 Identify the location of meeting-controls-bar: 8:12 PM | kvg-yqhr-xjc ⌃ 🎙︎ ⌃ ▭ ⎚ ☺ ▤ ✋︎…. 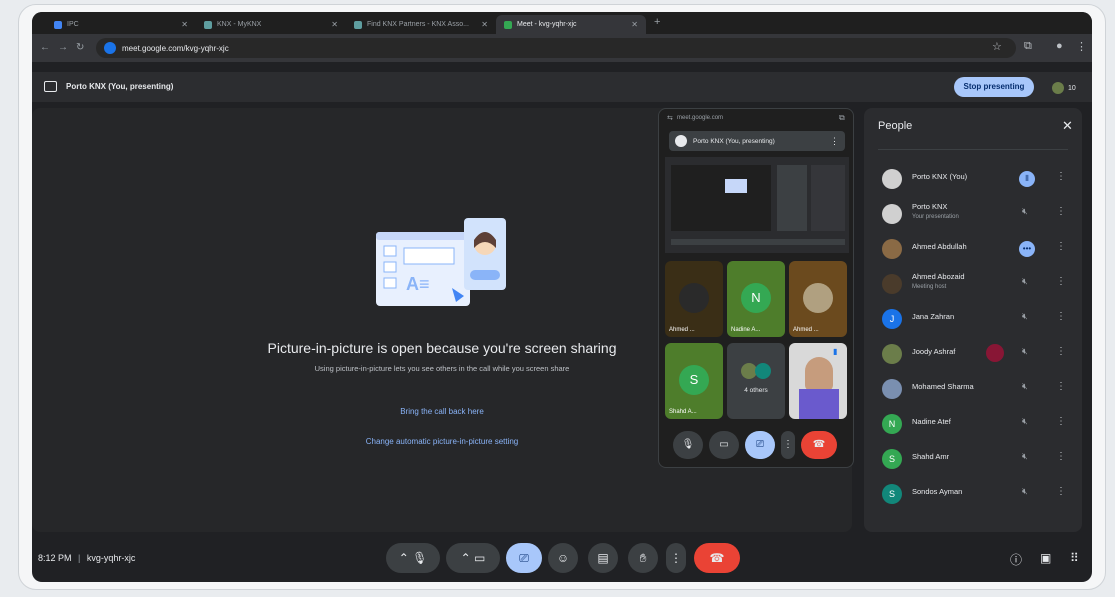
(562, 561).